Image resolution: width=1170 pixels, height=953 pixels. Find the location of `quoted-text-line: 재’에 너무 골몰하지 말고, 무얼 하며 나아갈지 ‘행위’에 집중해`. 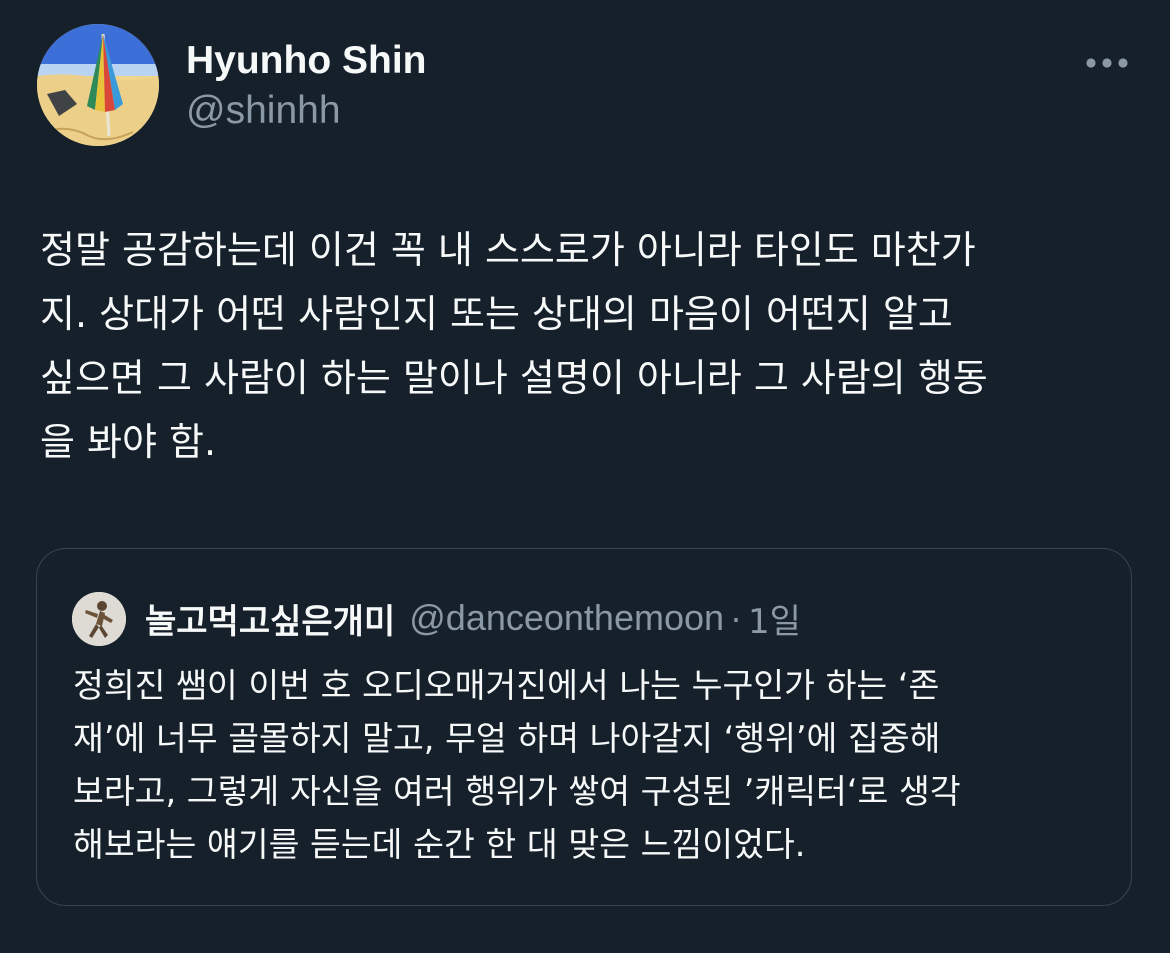

quoted-text-line: 재’에 너무 골몰하지 말고, 무얼 하며 나아갈지 ‘행위’에 집중해 is located at coordinates (507, 738).